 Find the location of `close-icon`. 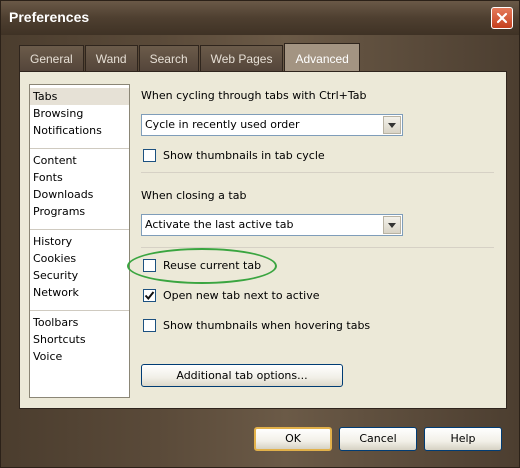

close-icon is located at coordinates (502, 18).